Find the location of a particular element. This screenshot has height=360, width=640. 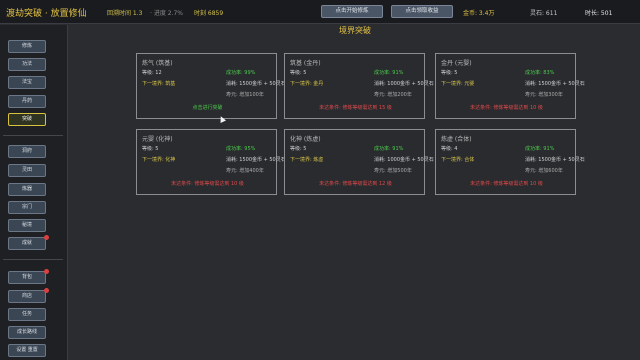

sidebar-item-realm: 秘境 is located at coordinates (27, 225).